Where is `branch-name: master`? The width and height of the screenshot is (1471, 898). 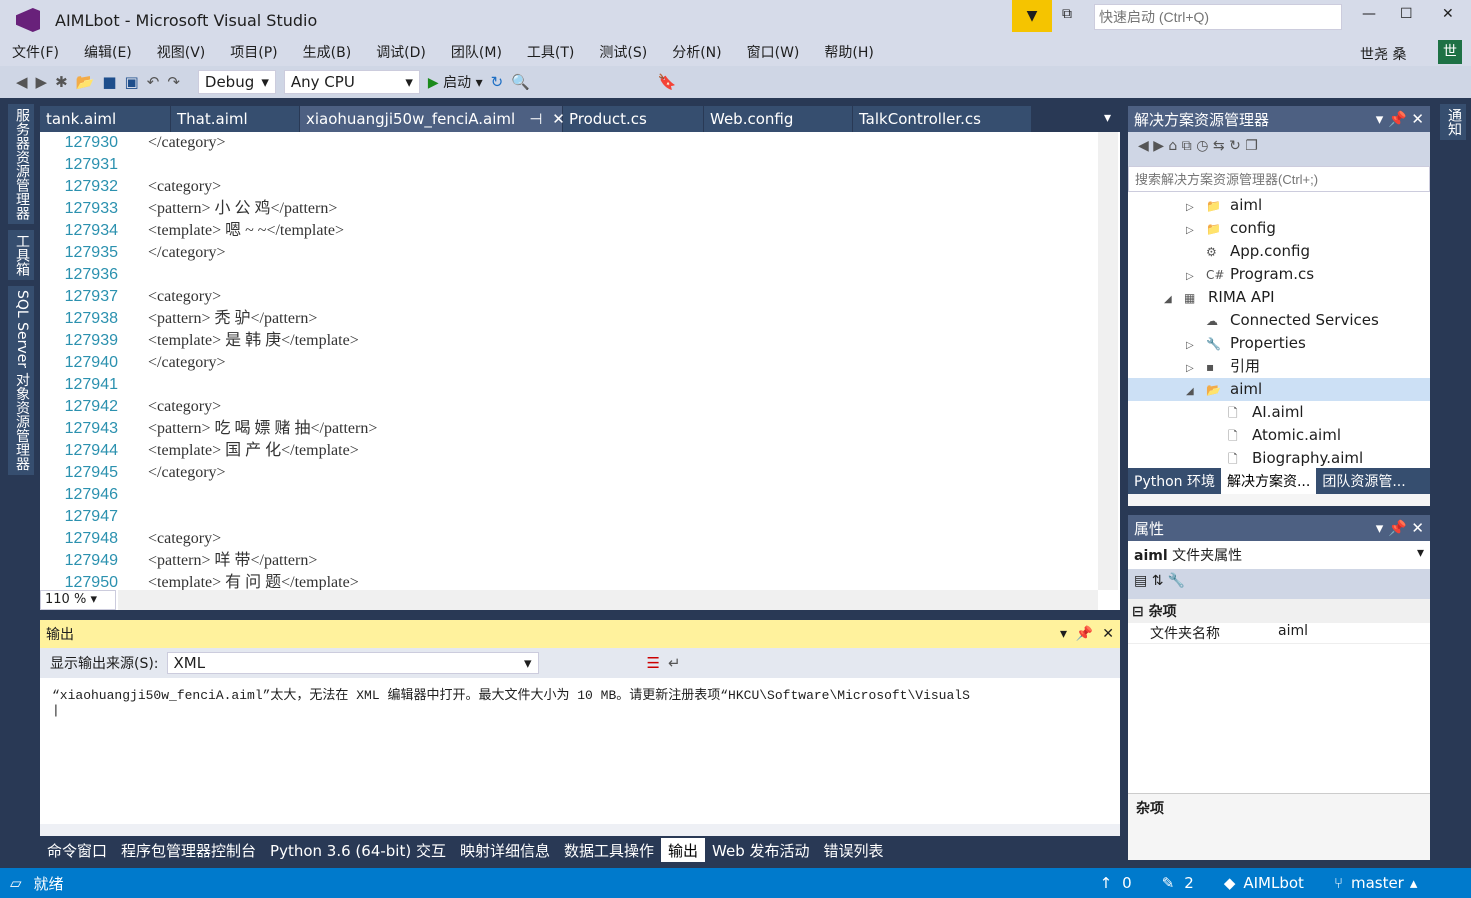
branch-name: master is located at coordinates (1377, 883).